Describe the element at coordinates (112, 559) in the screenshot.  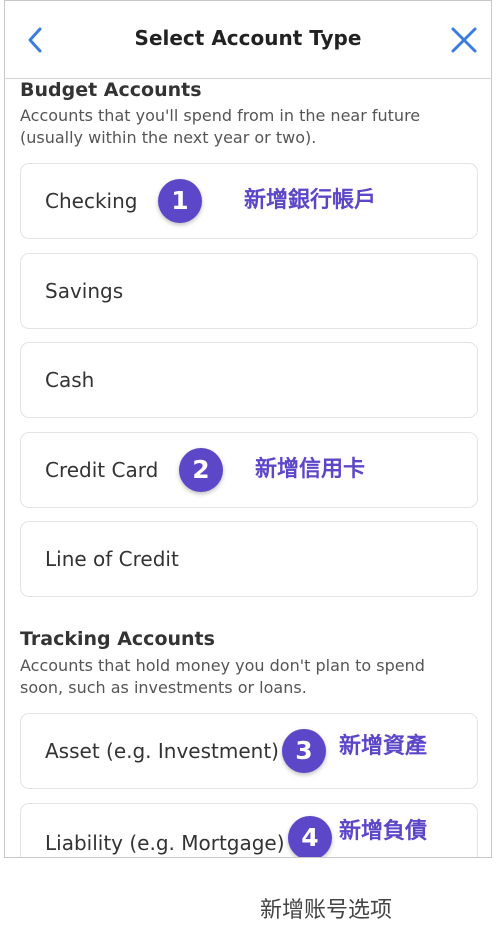
I see `account-type-label: Line of Credit` at that location.